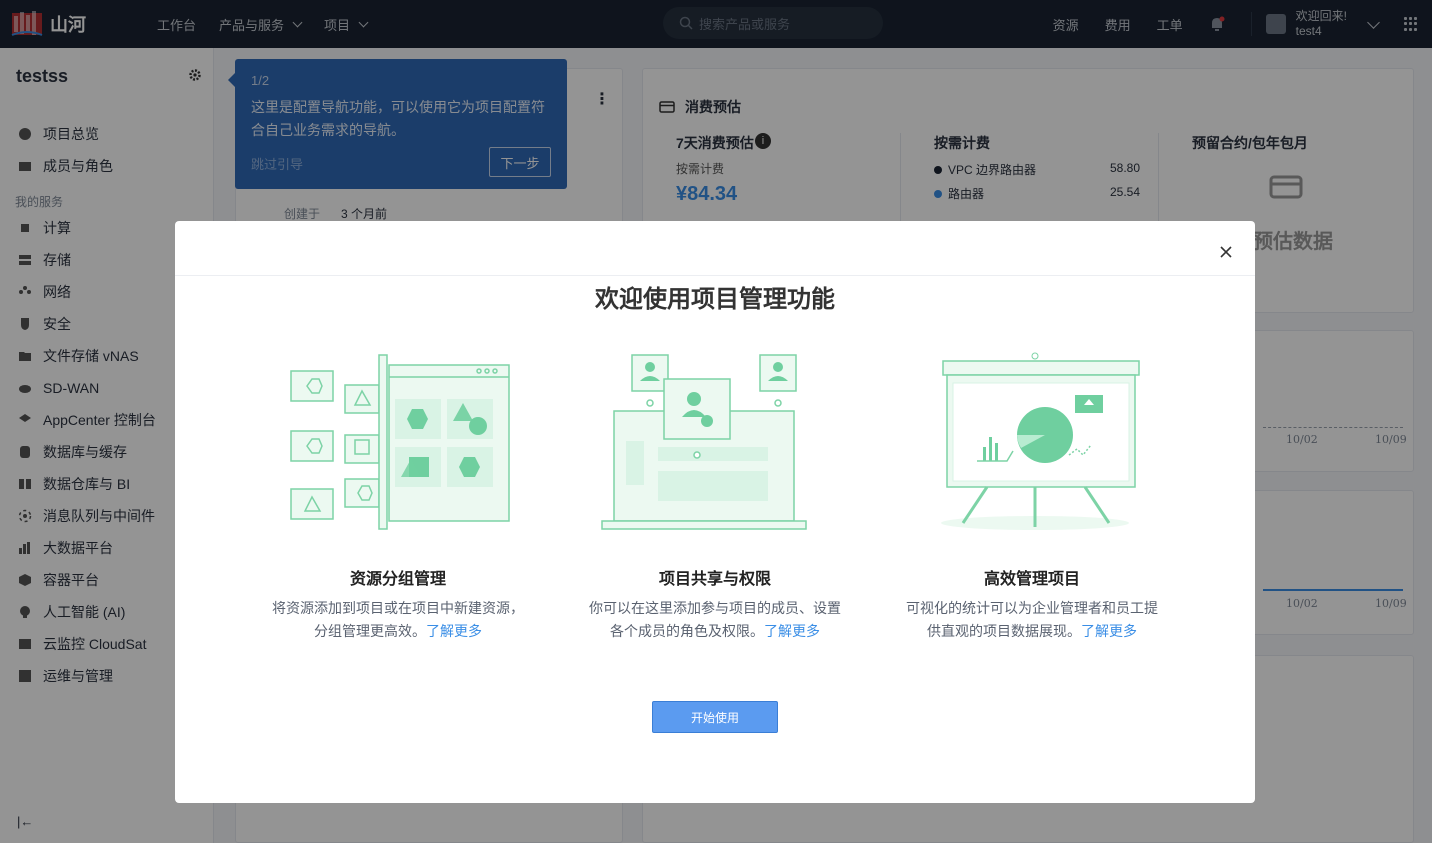 The height and width of the screenshot is (843, 1432). Describe the element at coordinates (1031, 579) in the screenshot. I see `feature-title: 高效管理项目` at that location.